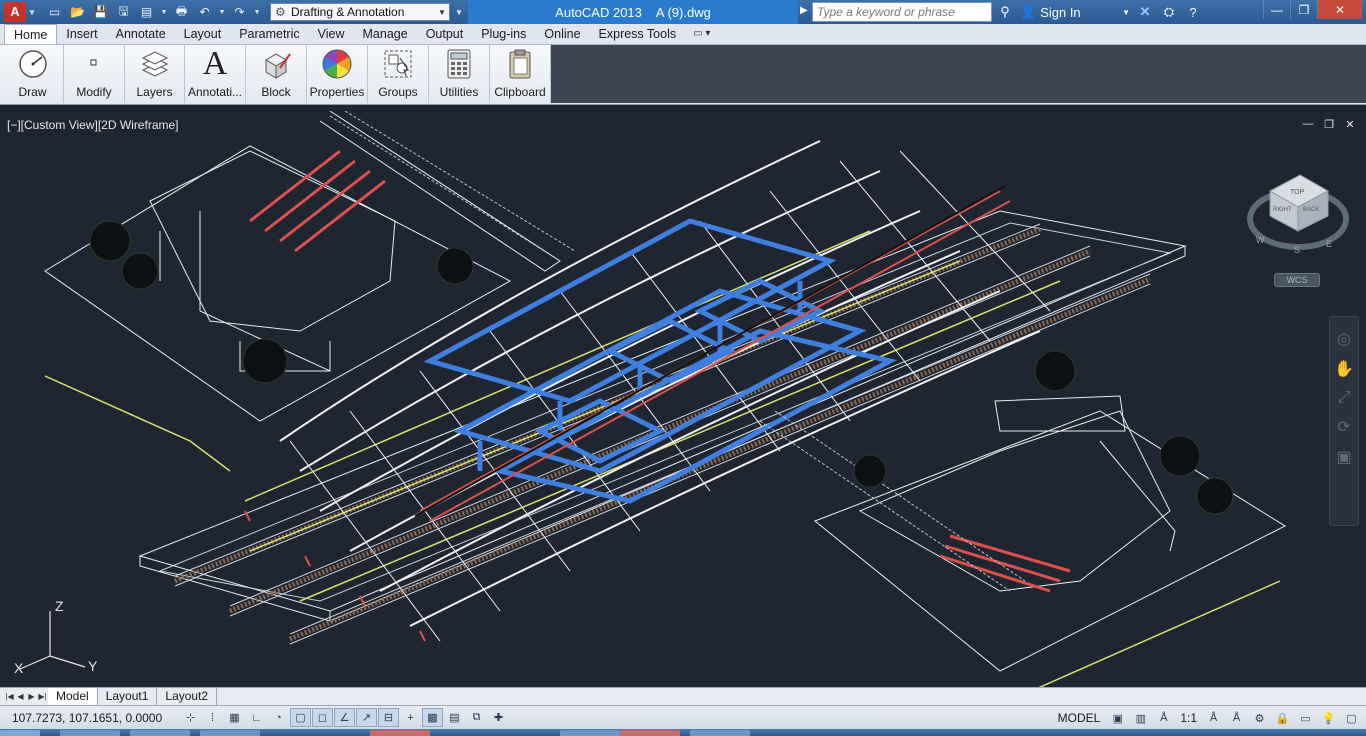 The width and height of the screenshot is (1366, 736). Describe the element at coordinates (701, 34) in the screenshot. I see `ribbon-minimize-icon: ▭ ▾` at that location.